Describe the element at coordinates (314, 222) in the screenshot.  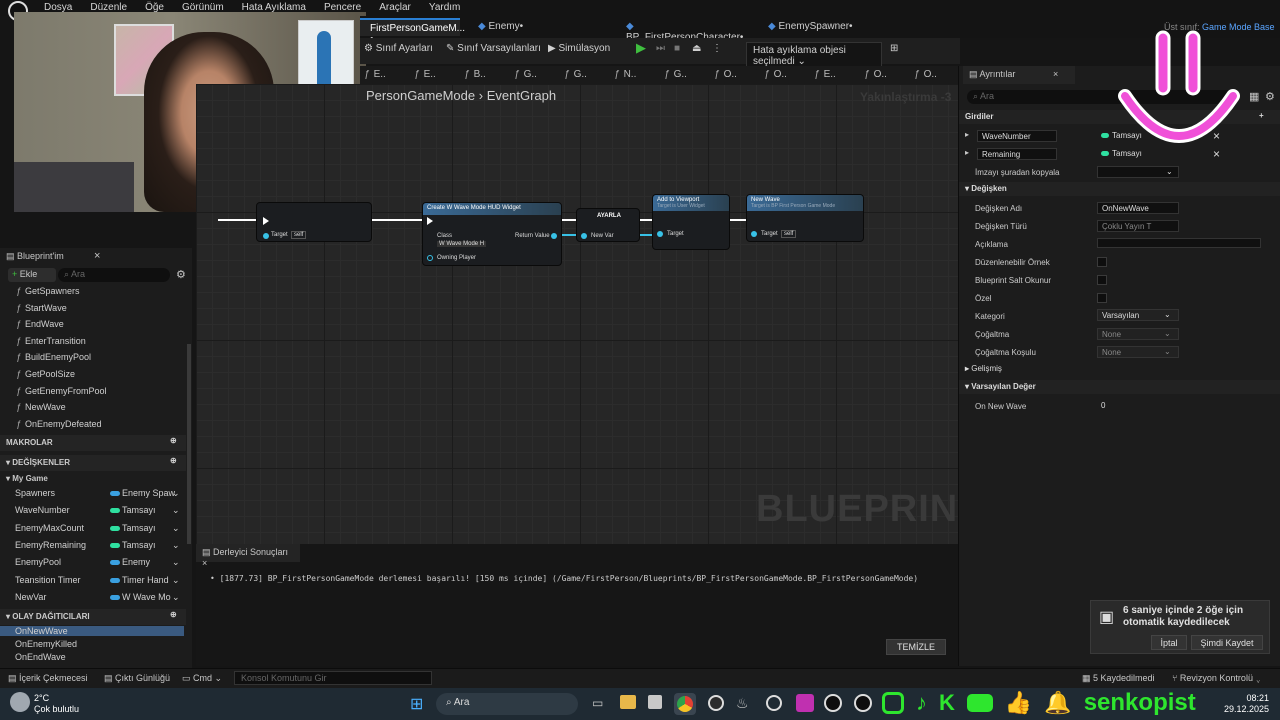
I see `function-call-node: Target self` at that location.